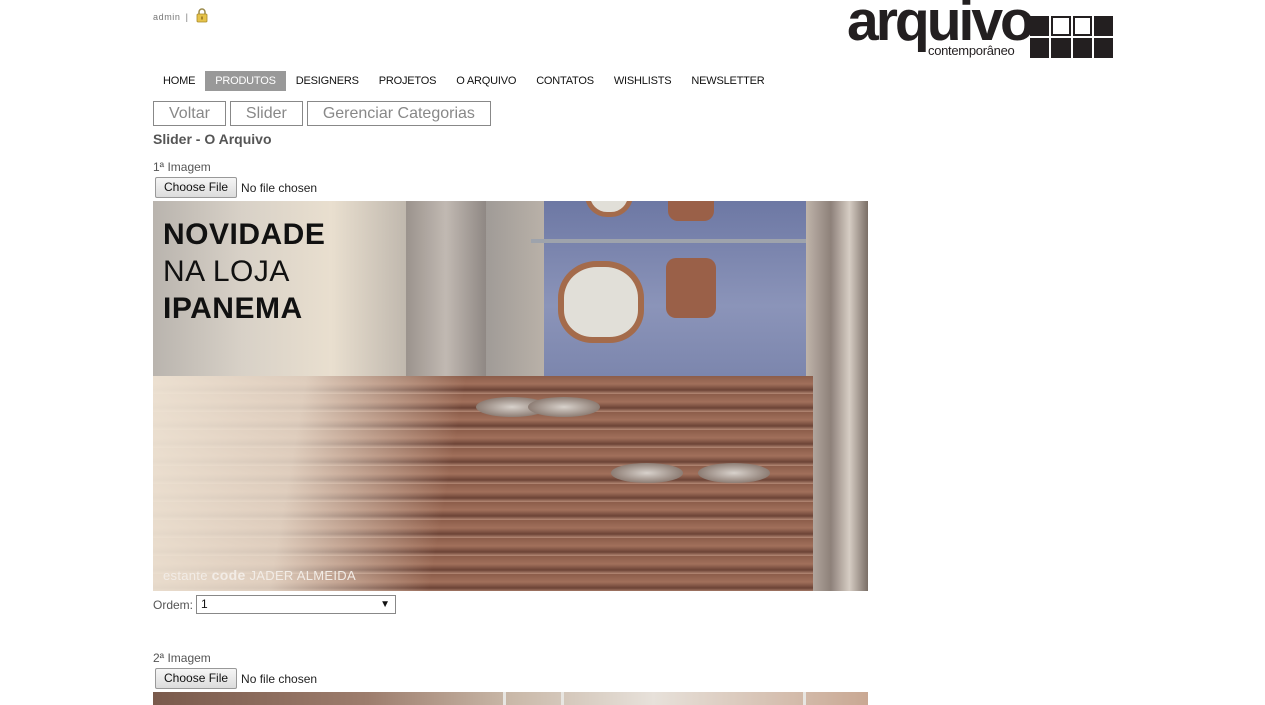 The width and height of the screenshot is (1265, 705). What do you see at coordinates (226, 271) in the screenshot?
I see `slide-1-headline-line2: NA LOJA` at bounding box center [226, 271].